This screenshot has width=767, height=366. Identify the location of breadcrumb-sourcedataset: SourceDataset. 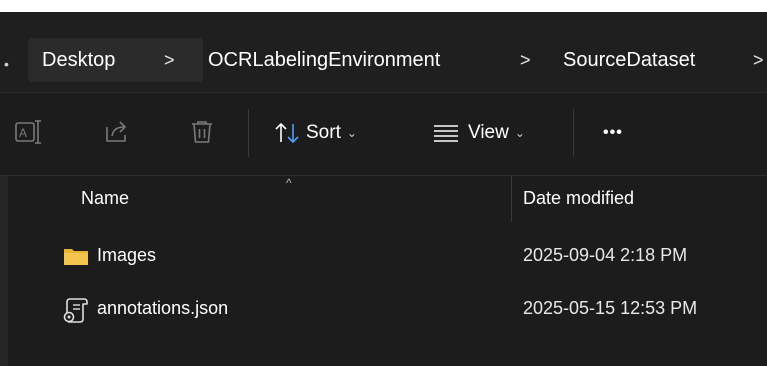
(629, 60).